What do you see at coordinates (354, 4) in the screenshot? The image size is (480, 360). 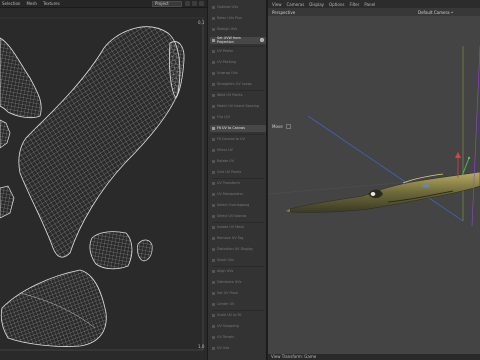 I see `viewport-menu-filter: Filter` at bounding box center [354, 4].